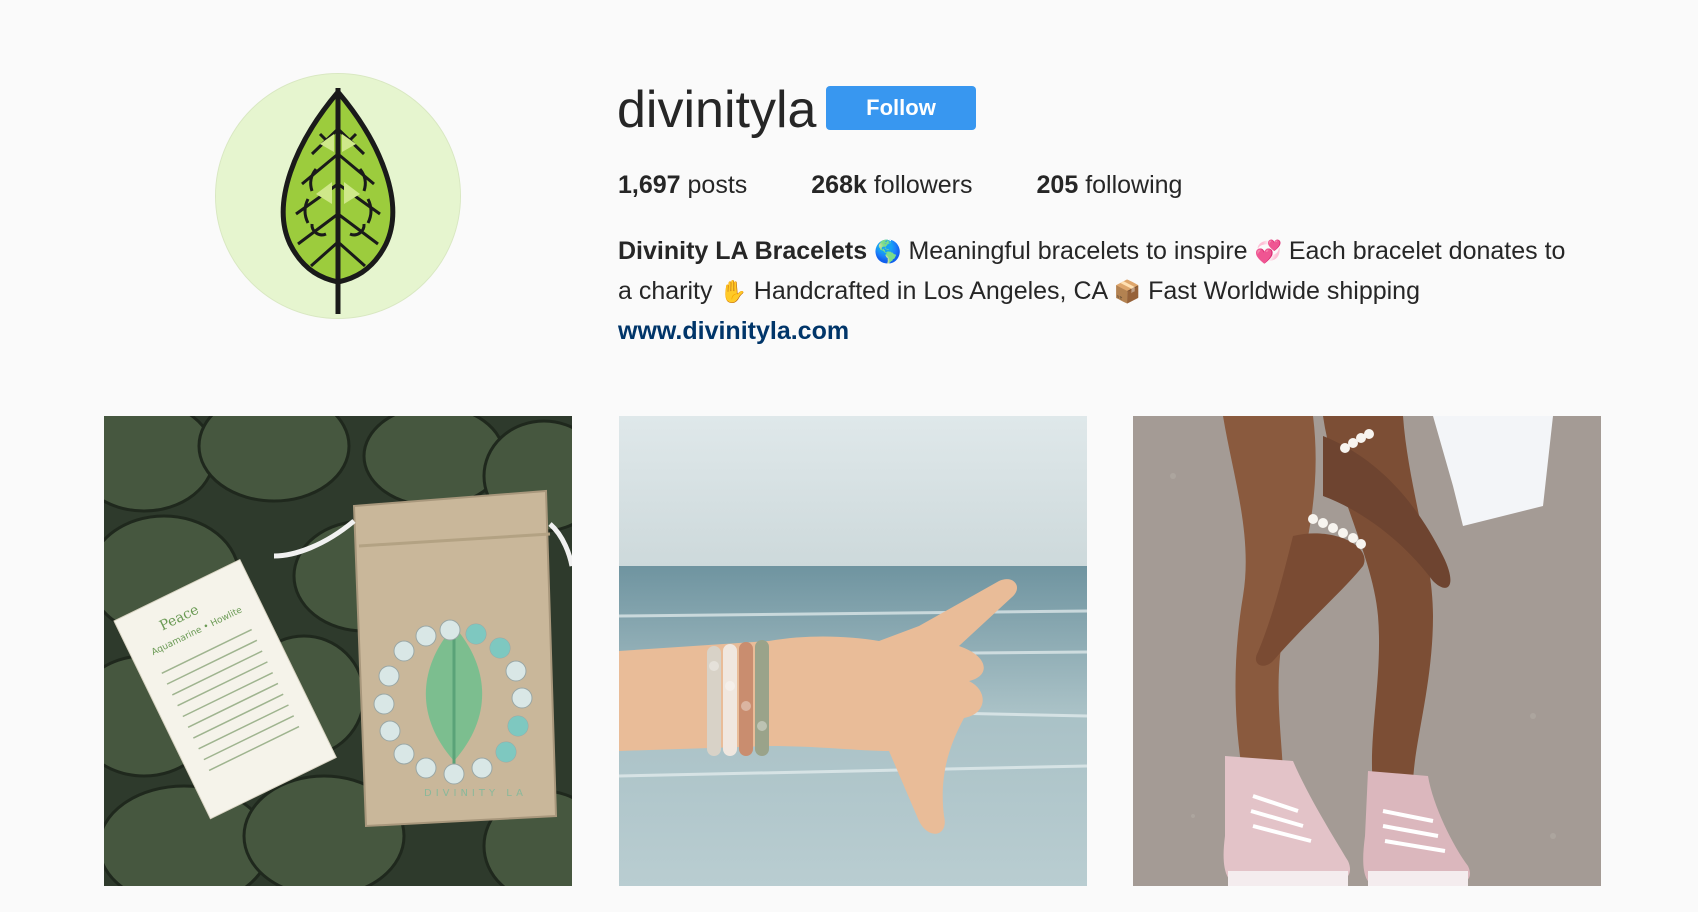 The width and height of the screenshot is (1698, 912). I want to click on post-image-bracelet-bag: DIVINITY LA Peace Aquamarine • Howlite, so click(338, 651).